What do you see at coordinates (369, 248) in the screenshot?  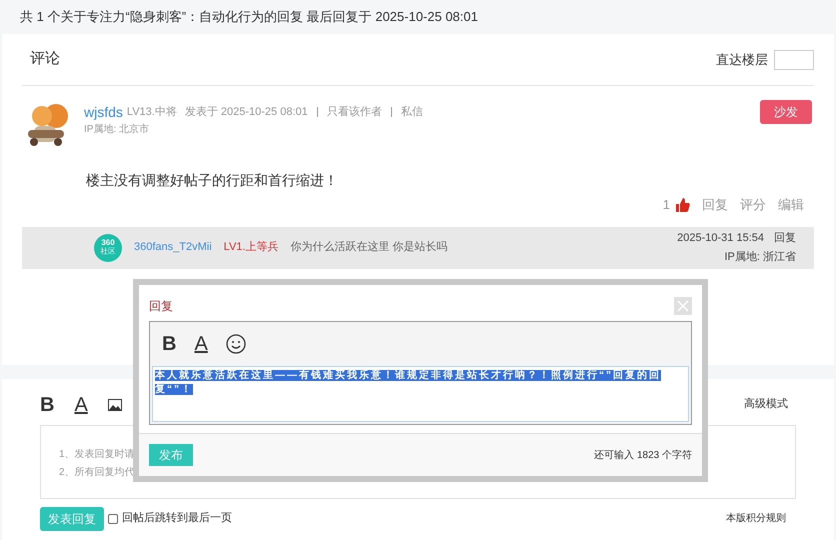 I see `reply-text: 你为什么活跃在这里 你是站长吗` at bounding box center [369, 248].